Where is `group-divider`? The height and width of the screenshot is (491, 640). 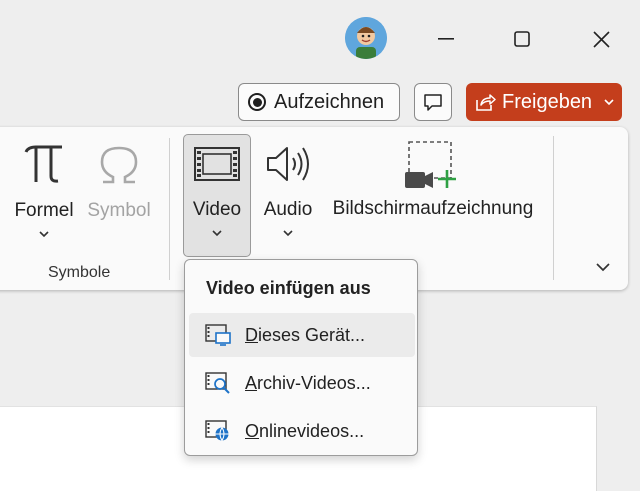
group-divider is located at coordinates (169, 209).